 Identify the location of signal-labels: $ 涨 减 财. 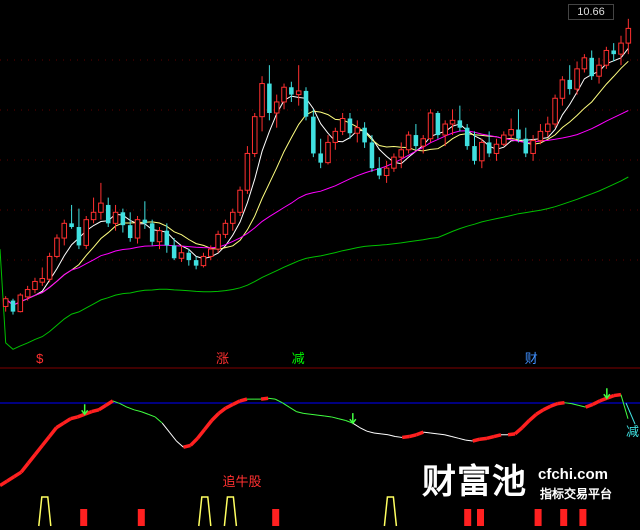
(287, 358).